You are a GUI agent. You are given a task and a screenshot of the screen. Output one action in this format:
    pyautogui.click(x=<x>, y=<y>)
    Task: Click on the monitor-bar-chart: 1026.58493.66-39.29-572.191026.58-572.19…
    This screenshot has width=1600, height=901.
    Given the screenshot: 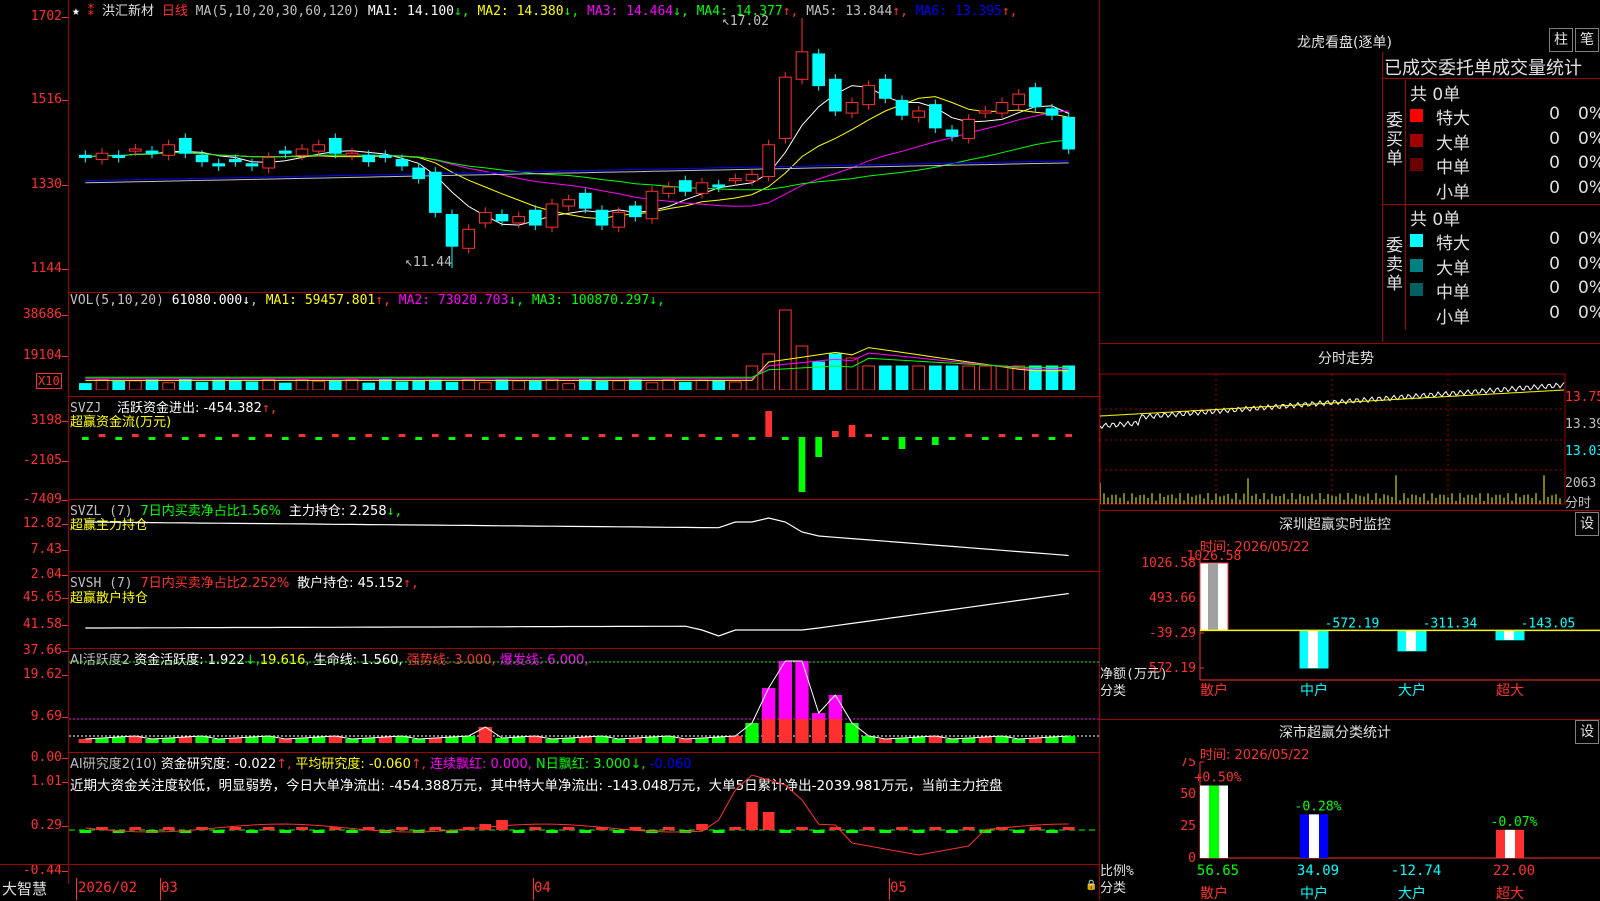 What is the action you would take?
    pyautogui.click(x=1350, y=635)
    